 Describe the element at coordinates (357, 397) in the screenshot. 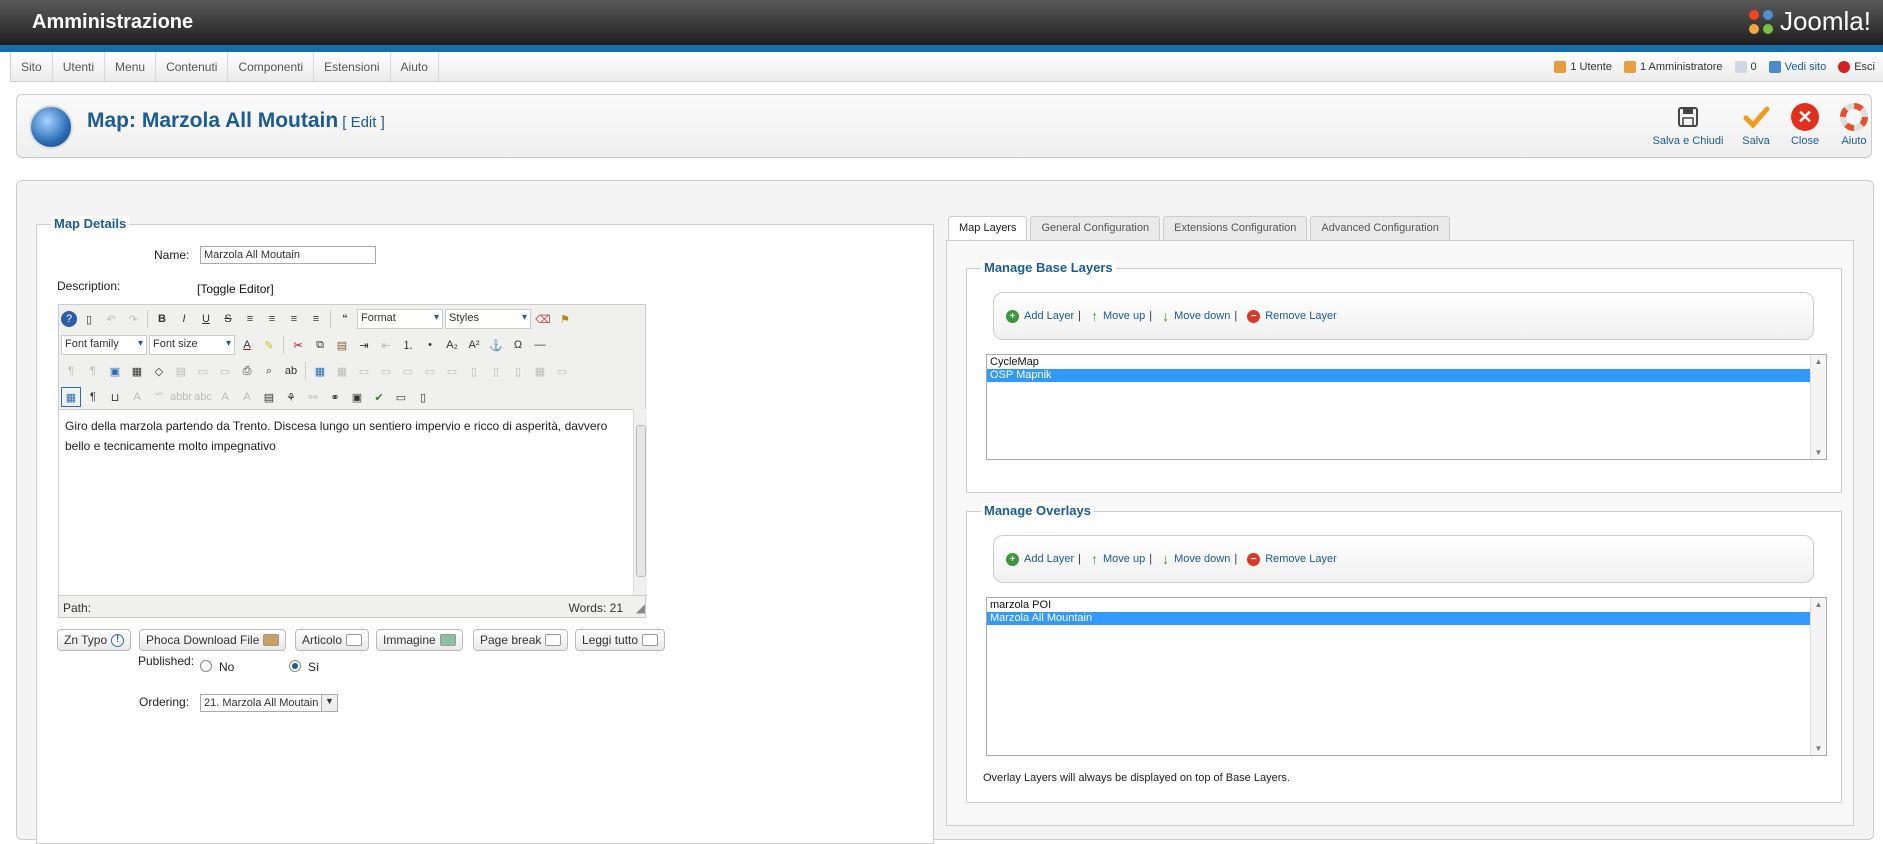

I see `image-icon: ▣` at that location.